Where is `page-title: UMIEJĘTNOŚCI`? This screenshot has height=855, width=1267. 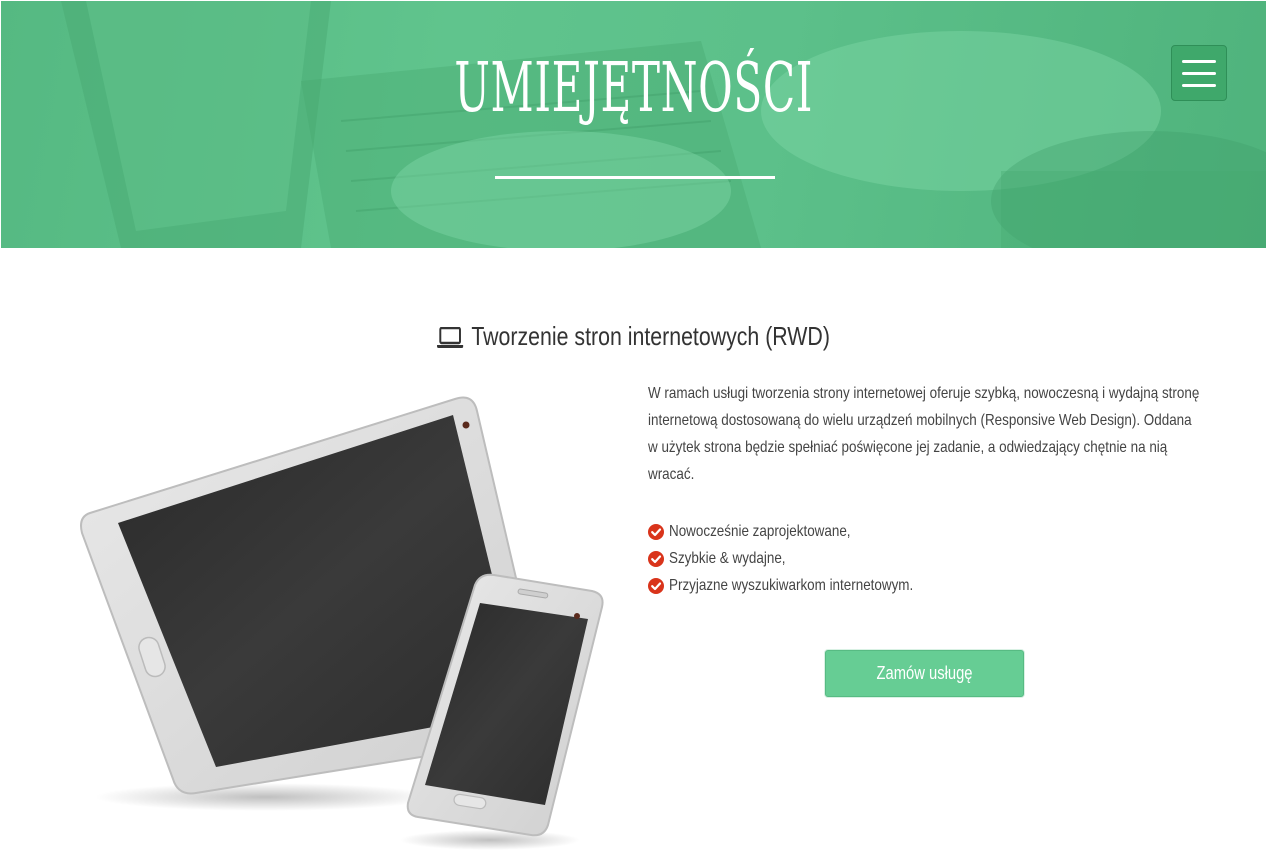
page-title: UMIEJĘTNOŚCI is located at coordinates (633, 88).